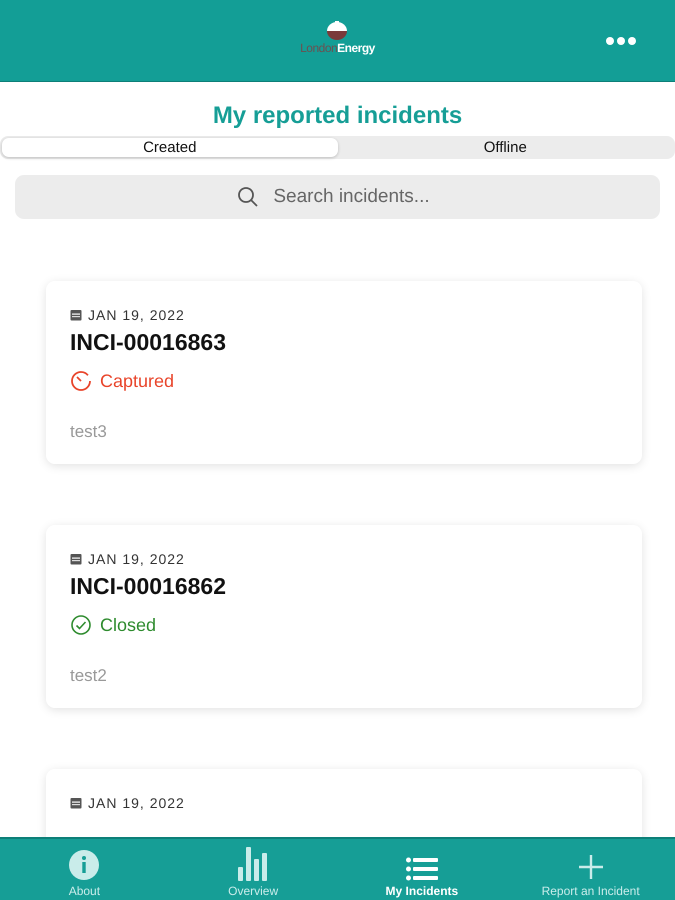 The height and width of the screenshot is (900, 675). What do you see at coordinates (344, 803) in the screenshot?
I see `incident-card: JAN 19, 2022` at bounding box center [344, 803].